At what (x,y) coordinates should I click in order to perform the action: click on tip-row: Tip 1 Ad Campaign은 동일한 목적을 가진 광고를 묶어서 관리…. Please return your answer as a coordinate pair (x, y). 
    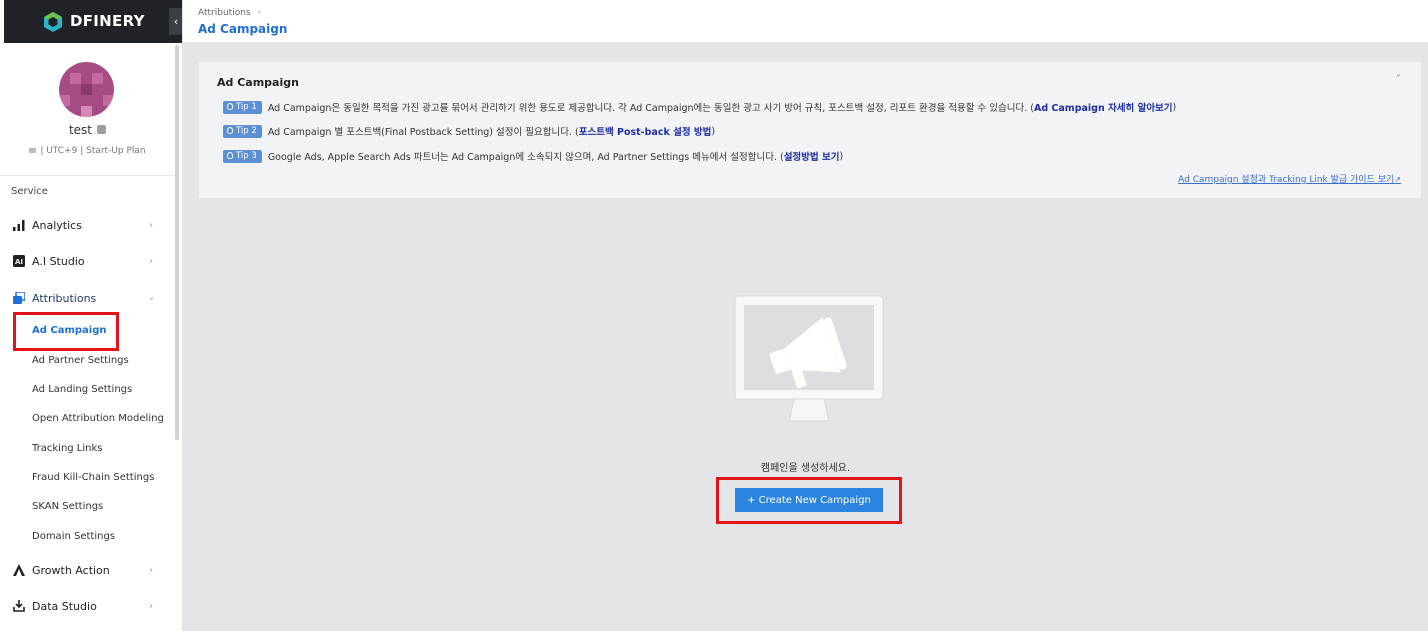
    Looking at the image, I should click on (699, 107).